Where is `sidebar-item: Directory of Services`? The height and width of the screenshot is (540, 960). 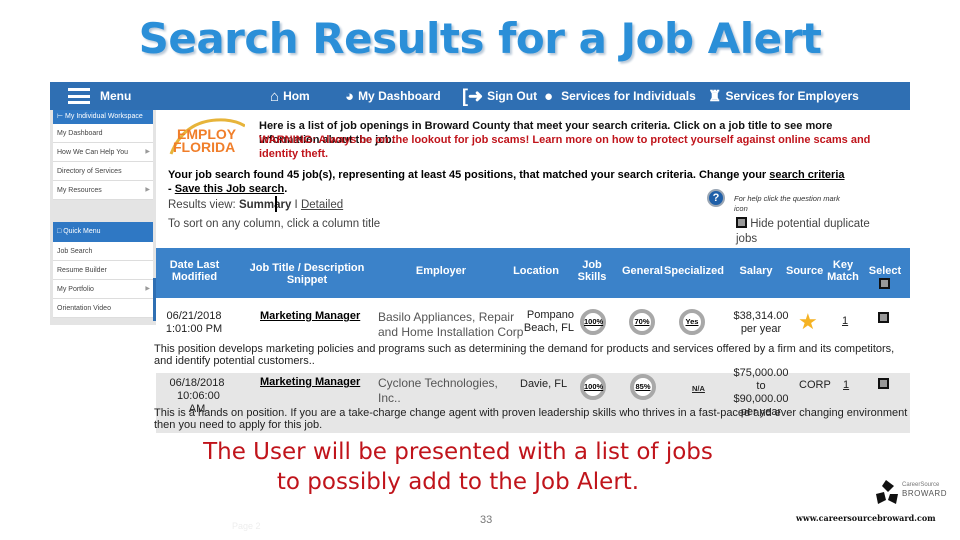 sidebar-item: Directory of Services is located at coordinates (103, 171).